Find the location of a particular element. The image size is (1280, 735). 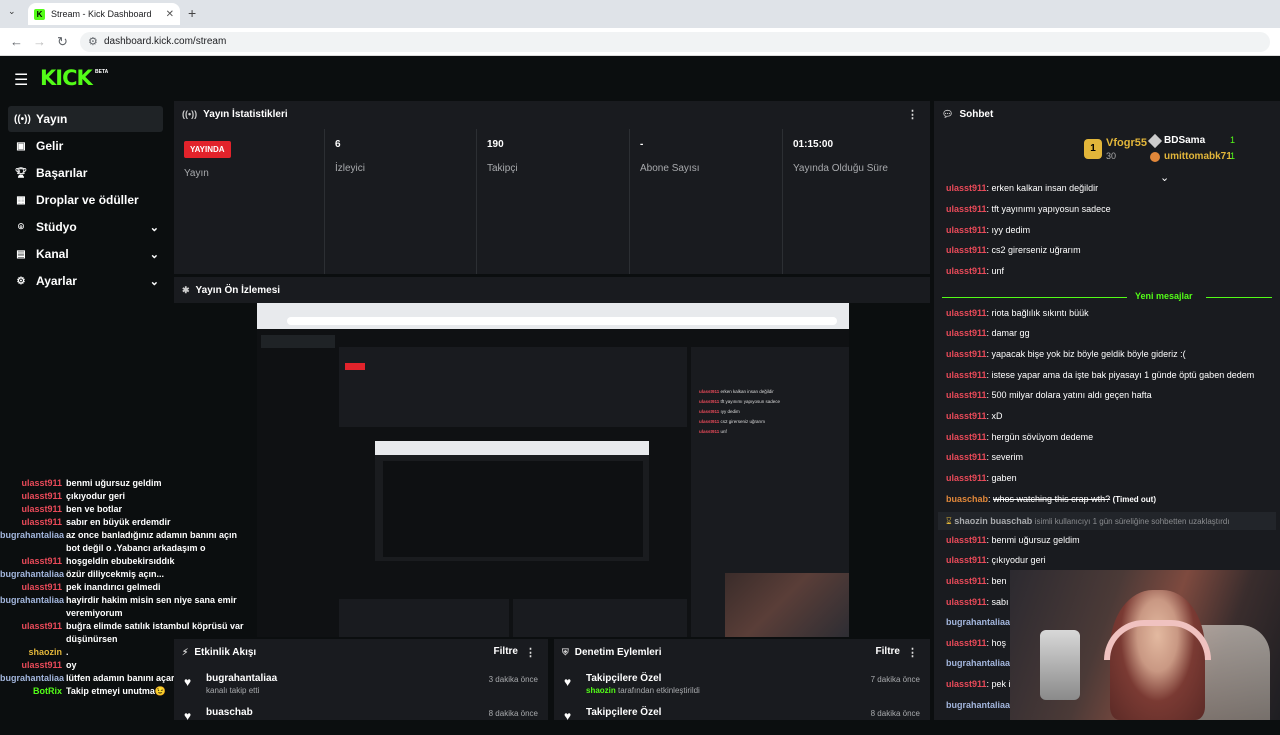

activity-title: Etkinlik Akışı is located at coordinates (225, 652).